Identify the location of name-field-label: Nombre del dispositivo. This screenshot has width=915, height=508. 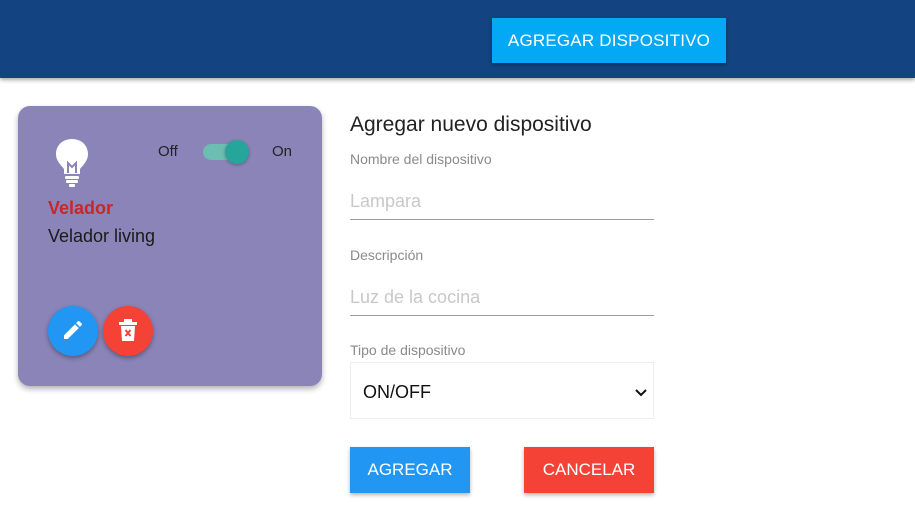
(421, 159).